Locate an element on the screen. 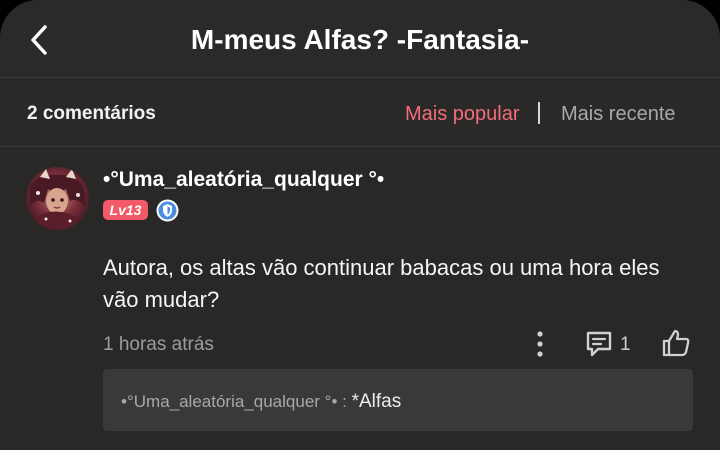 The width and height of the screenshot is (720, 450). reply-count: 1 is located at coordinates (625, 344).